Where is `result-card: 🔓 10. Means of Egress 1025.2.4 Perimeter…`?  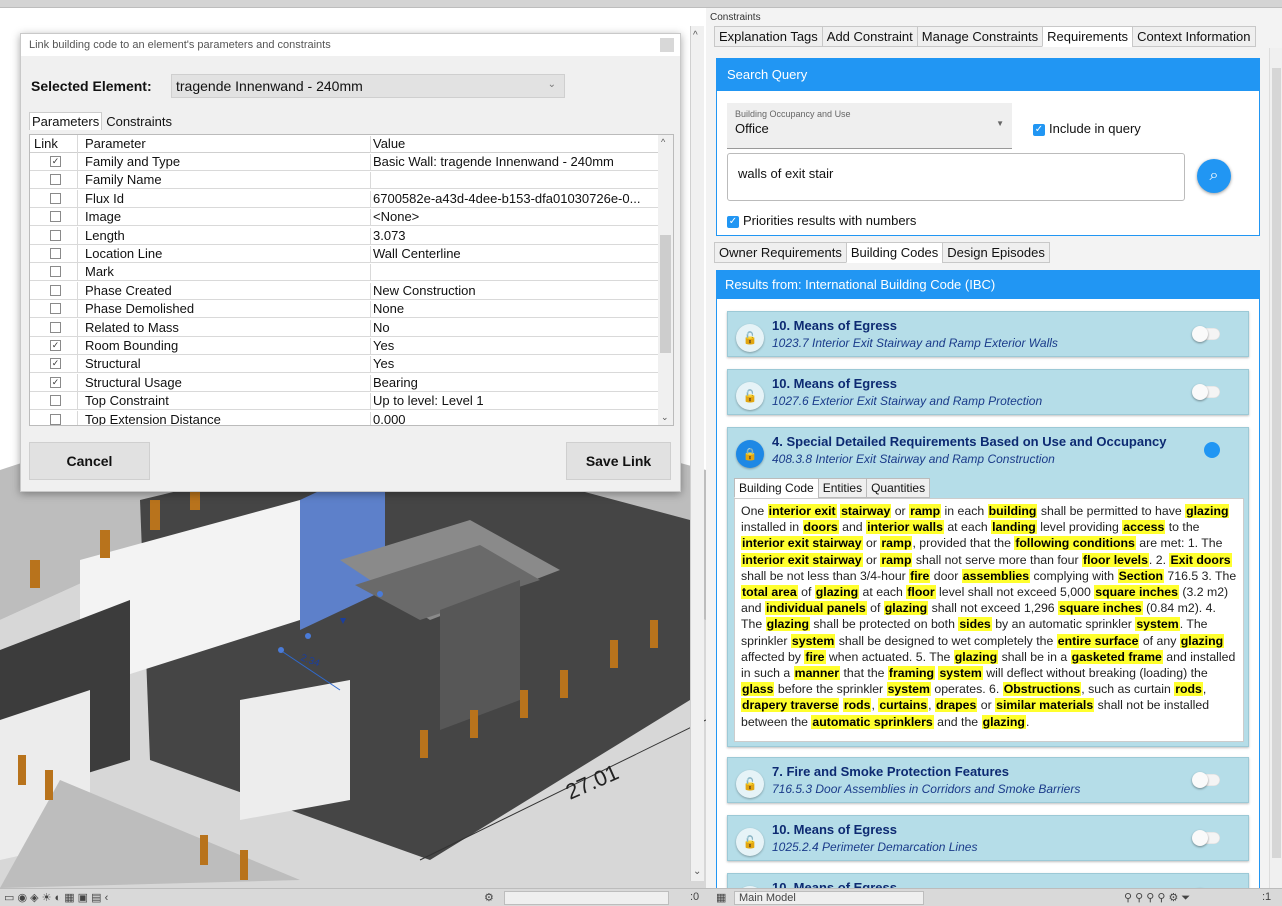 result-card: 🔓 10. Means of Egress 1025.2.4 Perimeter… is located at coordinates (988, 838).